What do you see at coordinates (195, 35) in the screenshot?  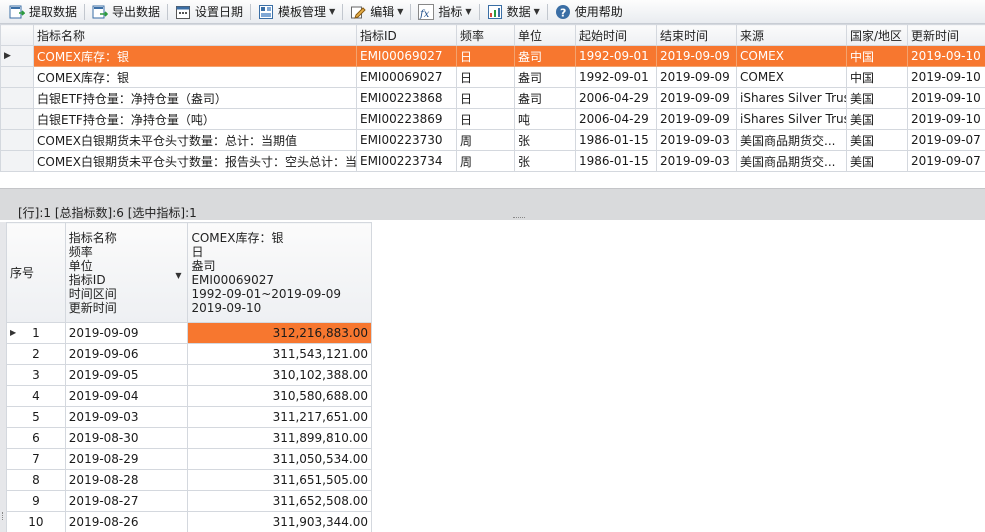 I see `column-header: 指标名称` at bounding box center [195, 35].